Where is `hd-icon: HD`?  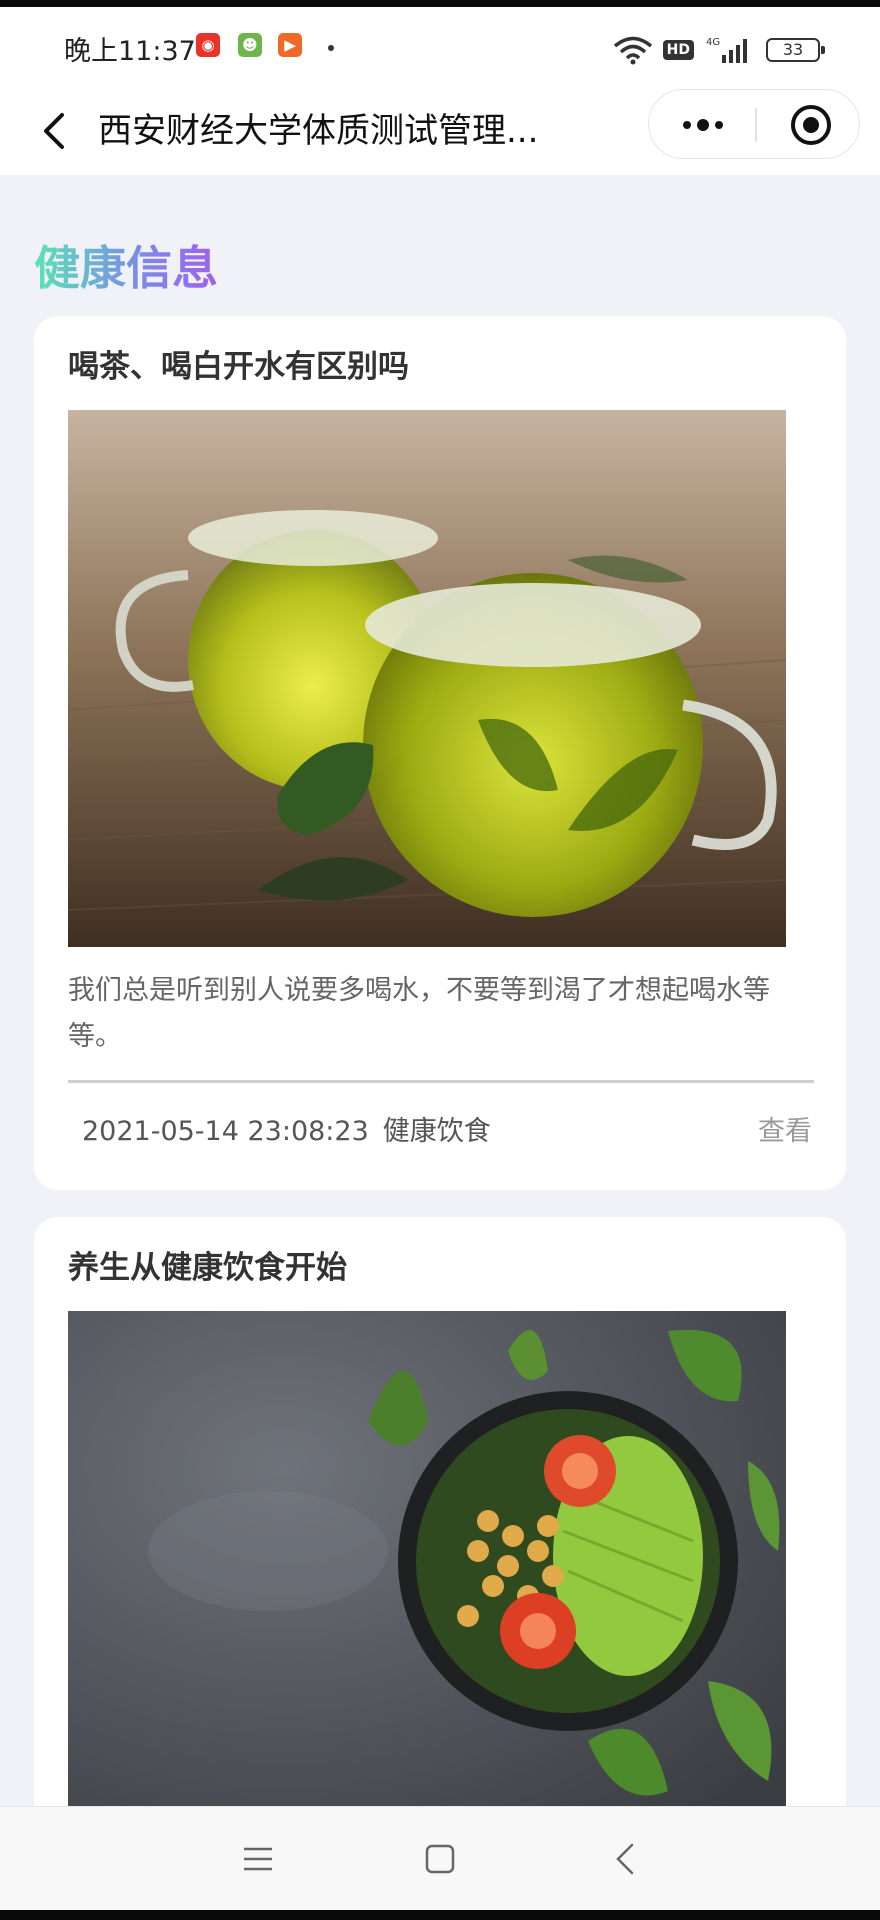
hd-icon: HD is located at coordinates (678, 50).